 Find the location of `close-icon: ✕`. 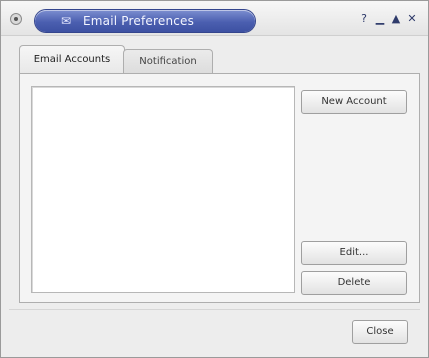

close-icon: ✕ is located at coordinates (412, 19).